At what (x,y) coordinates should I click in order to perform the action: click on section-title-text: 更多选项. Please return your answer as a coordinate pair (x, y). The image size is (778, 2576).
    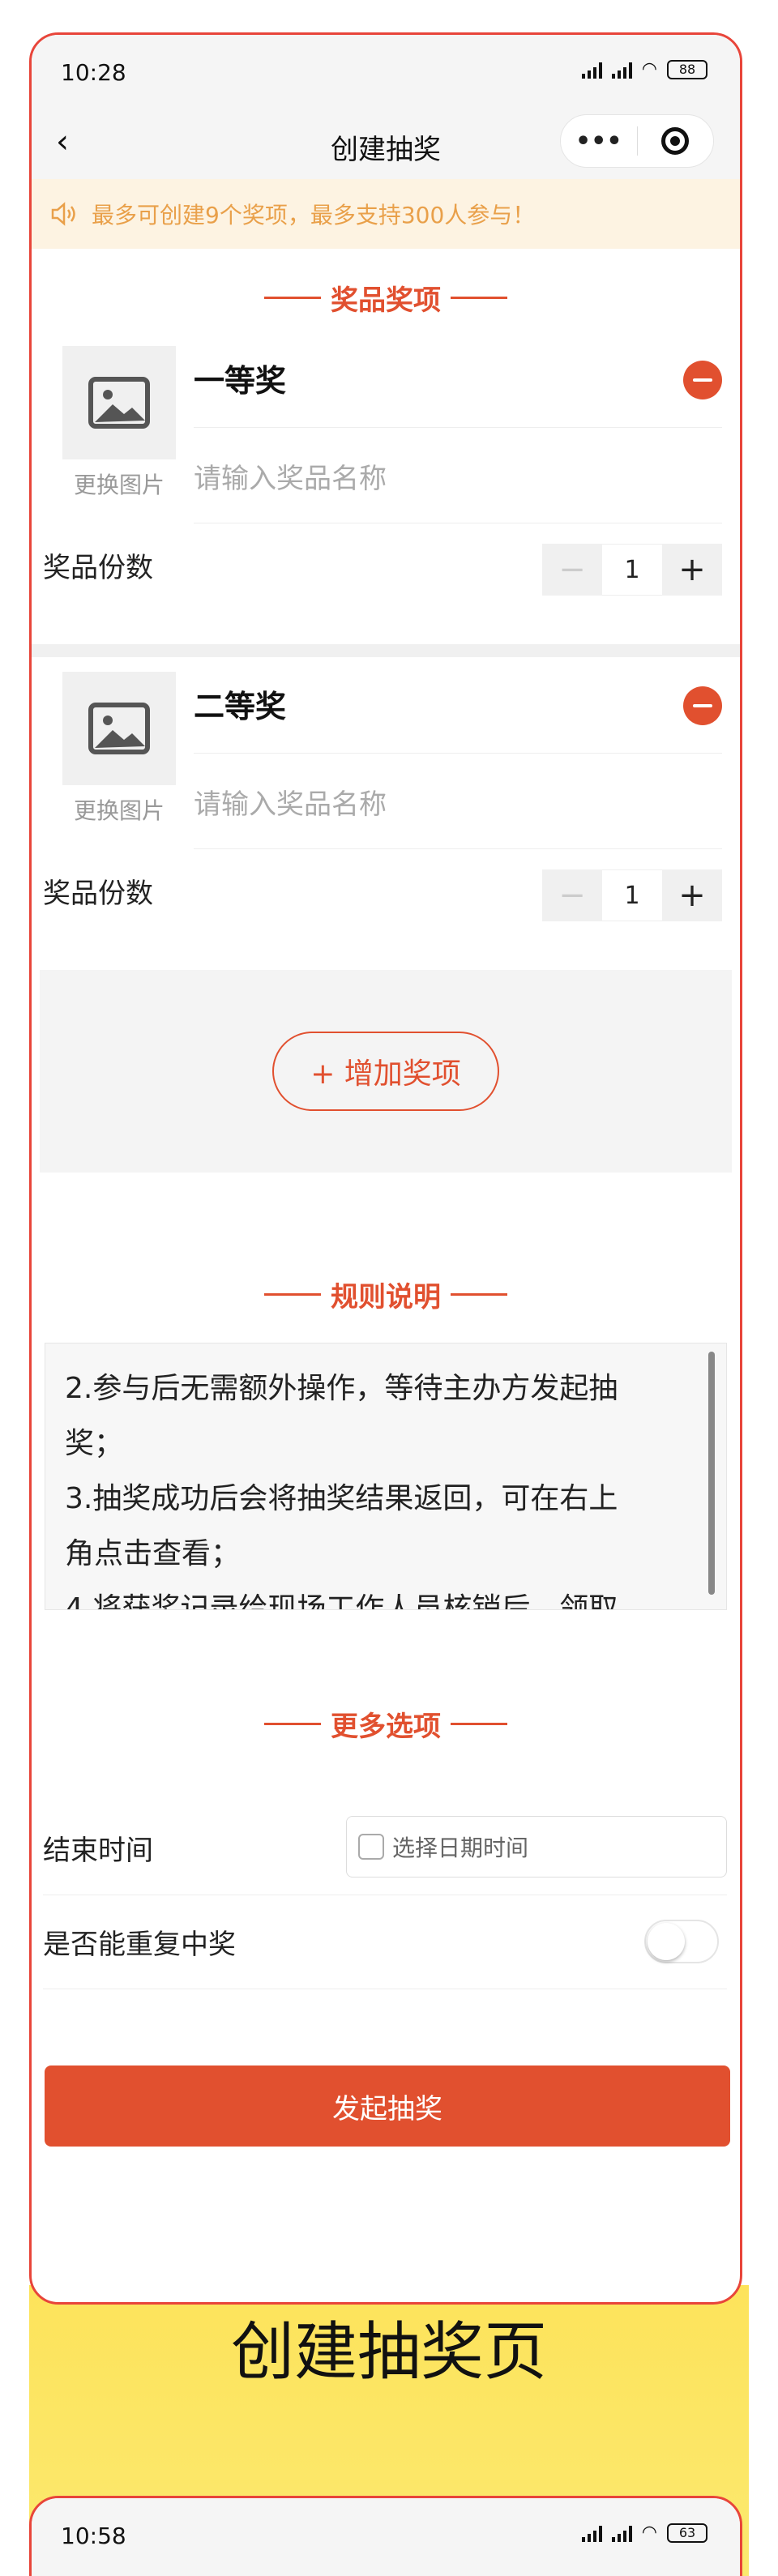
    Looking at the image, I should click on (386, 1726).